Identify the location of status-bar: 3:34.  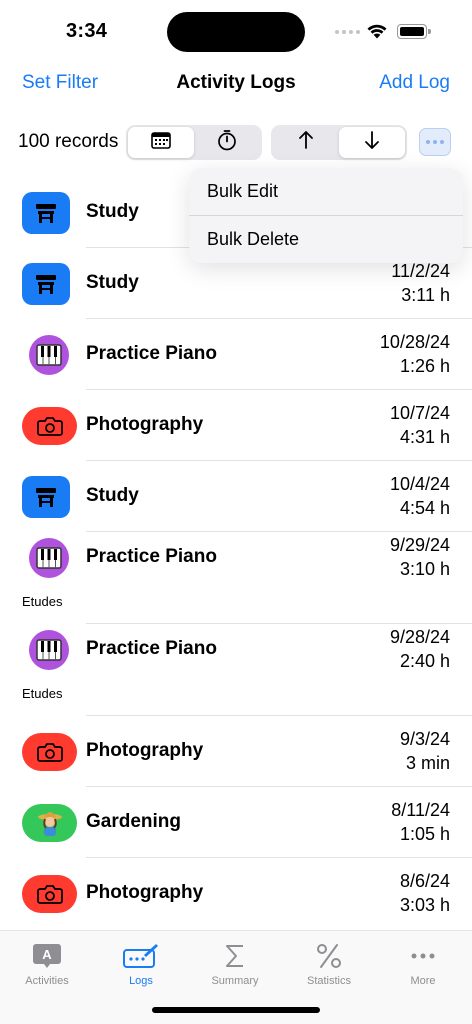
(236, 31).